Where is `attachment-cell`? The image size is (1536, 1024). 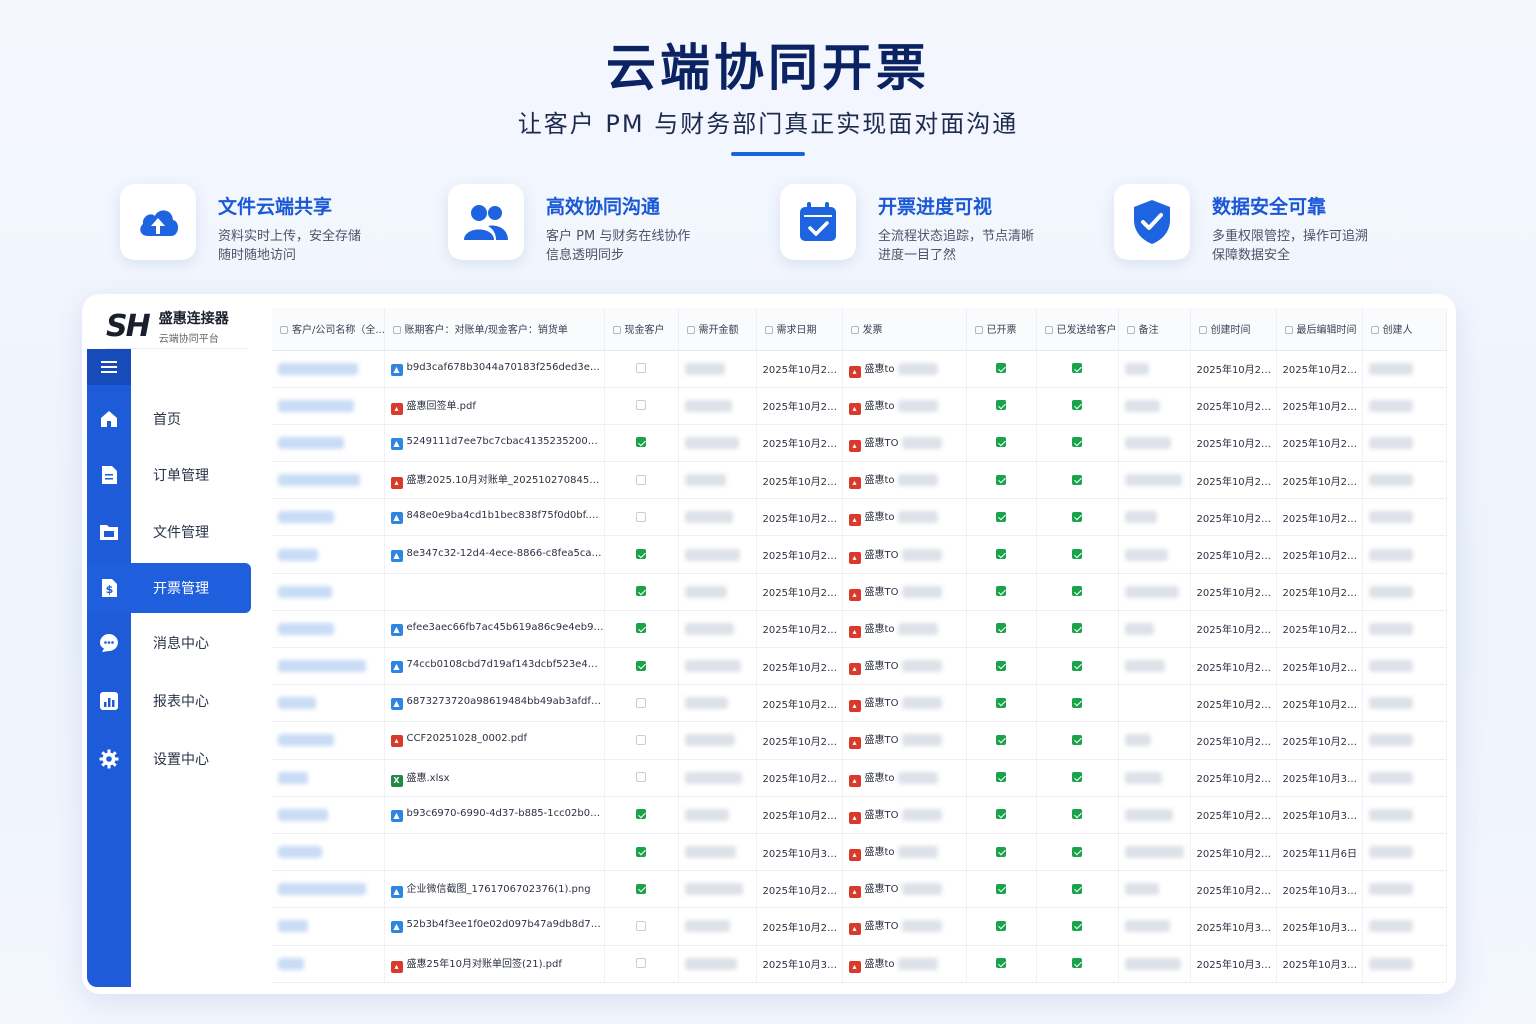
attachment-cell is located at coordinates (494, 592).